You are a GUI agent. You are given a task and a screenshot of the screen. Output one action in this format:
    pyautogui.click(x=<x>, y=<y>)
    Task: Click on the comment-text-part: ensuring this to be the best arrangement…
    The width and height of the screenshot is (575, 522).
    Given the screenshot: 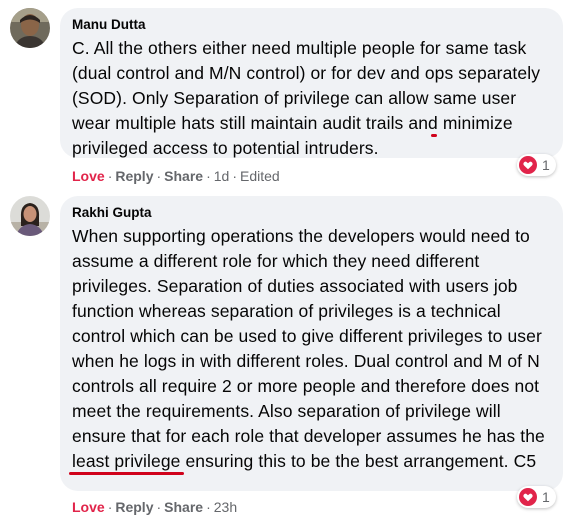 What is the action you would take?
    pyautogui.click(x=358, y=461)
    